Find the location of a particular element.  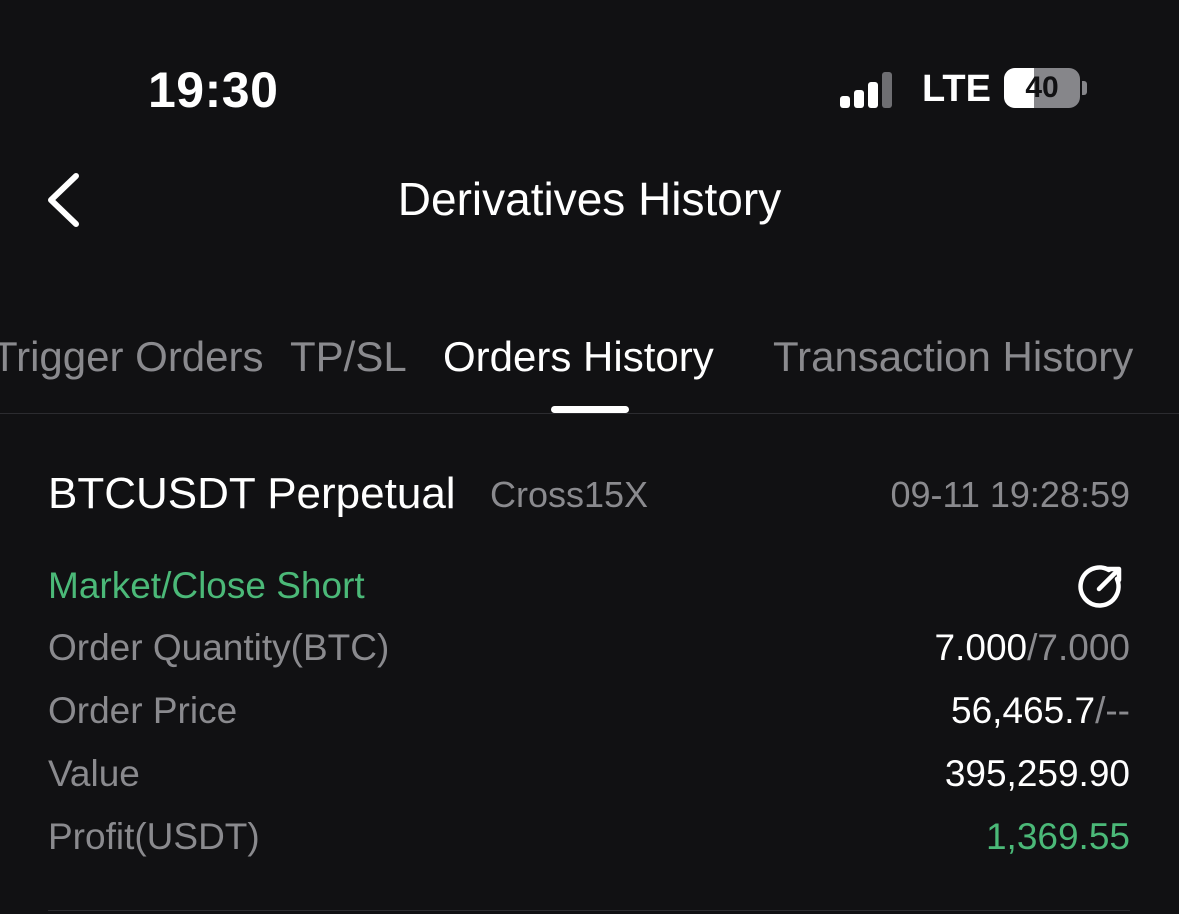

active-tab-indicator is located at coordinates (590, 409).